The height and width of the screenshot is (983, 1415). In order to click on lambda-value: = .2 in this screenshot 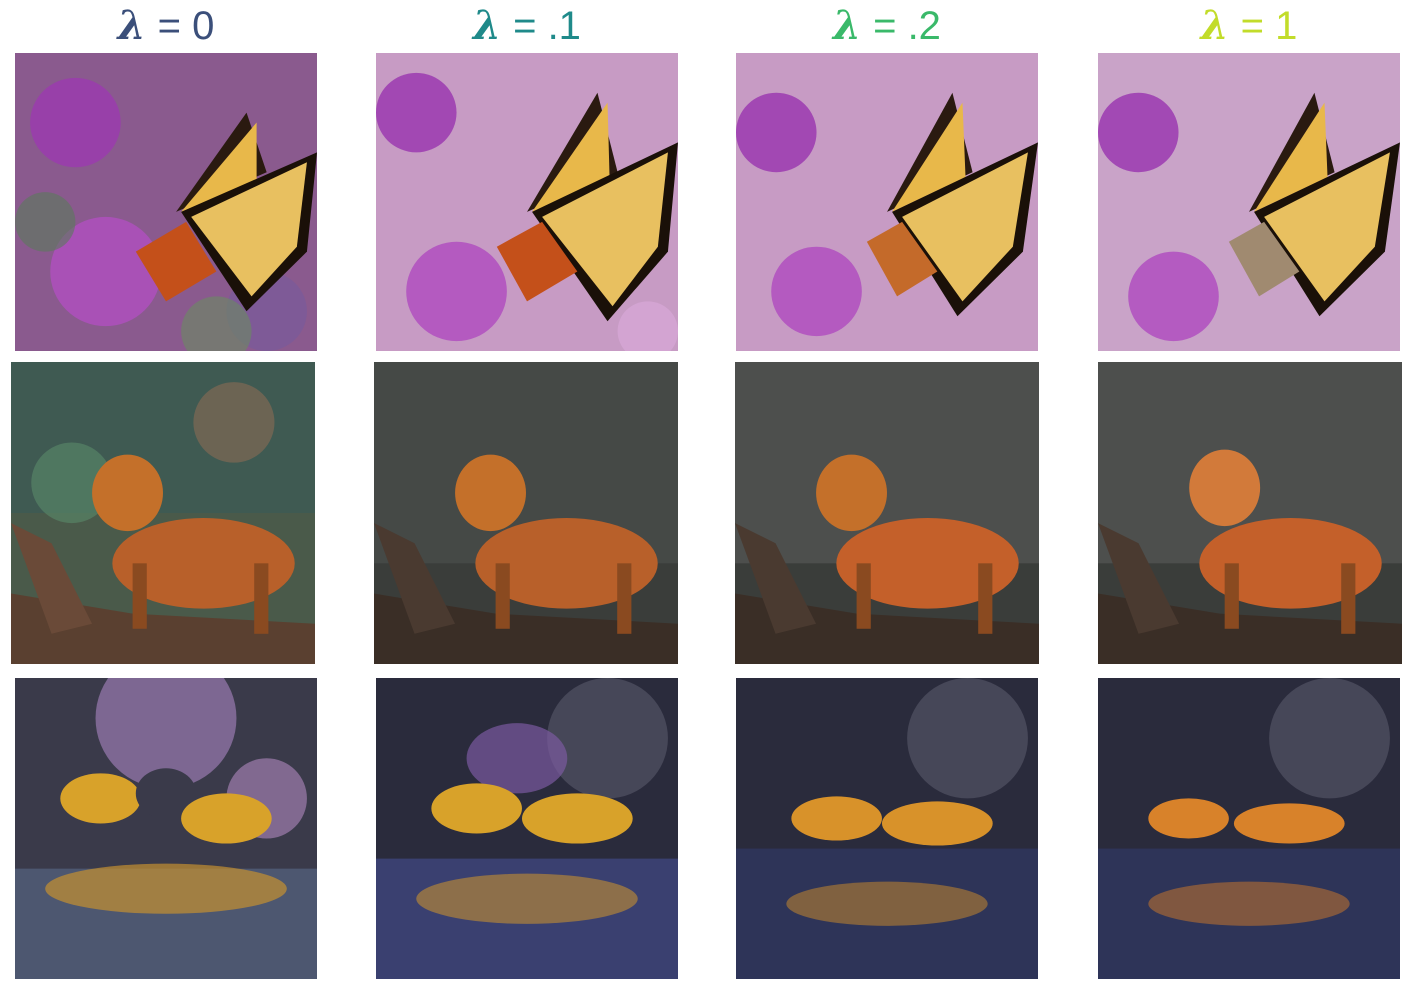, I will do `click(907, 26)`.